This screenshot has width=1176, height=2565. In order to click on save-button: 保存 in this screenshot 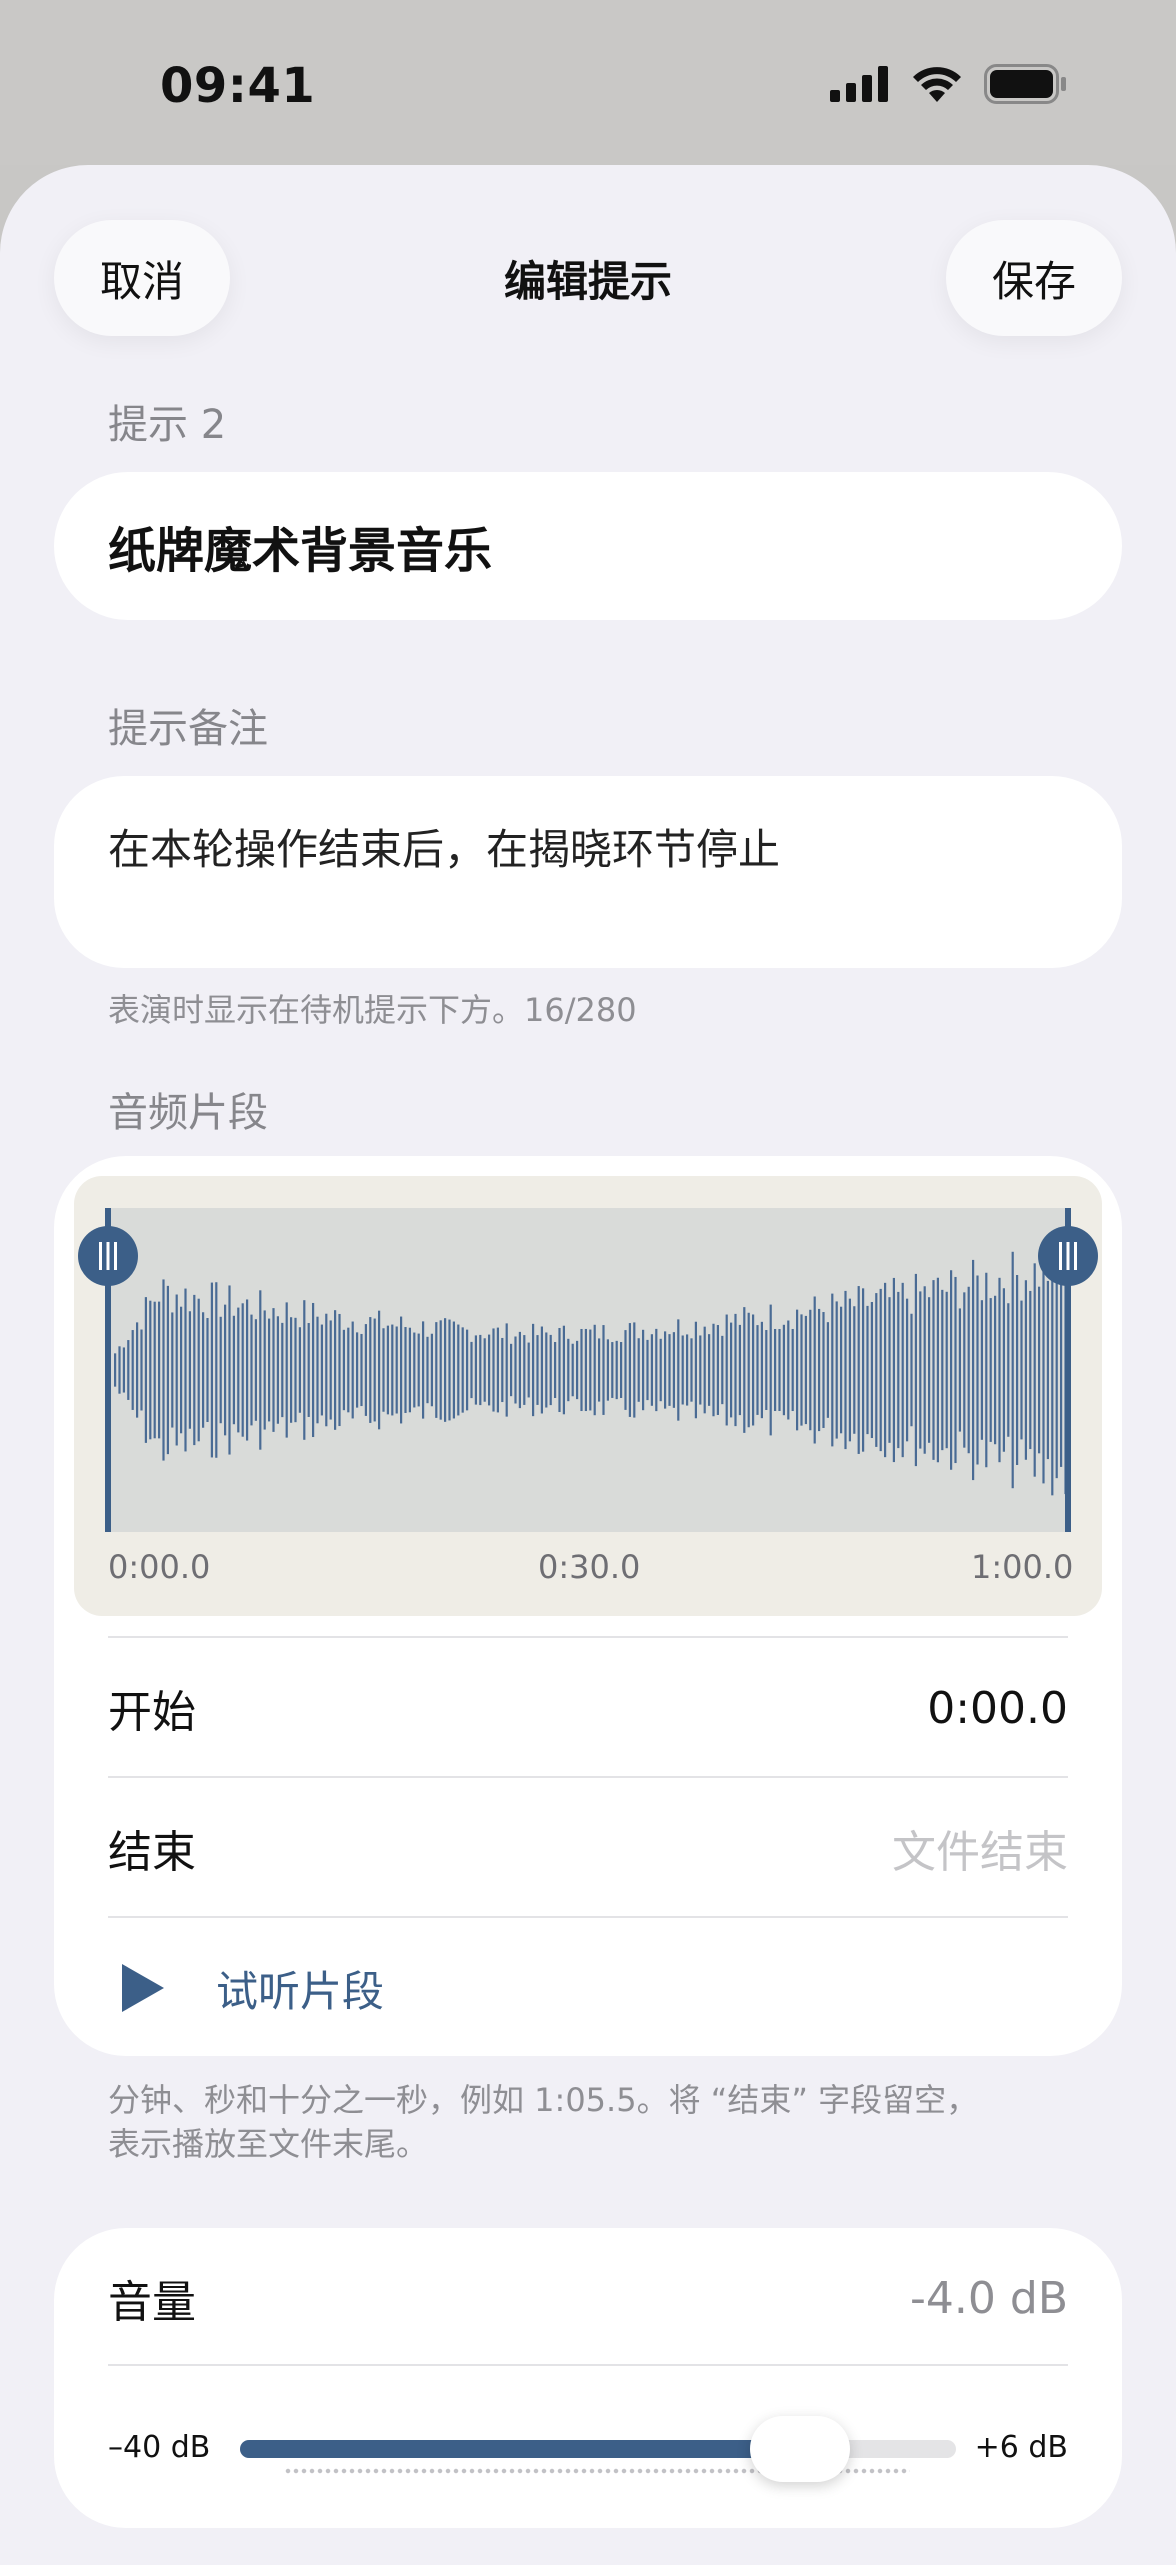, I will do `click(1034, 278)`.